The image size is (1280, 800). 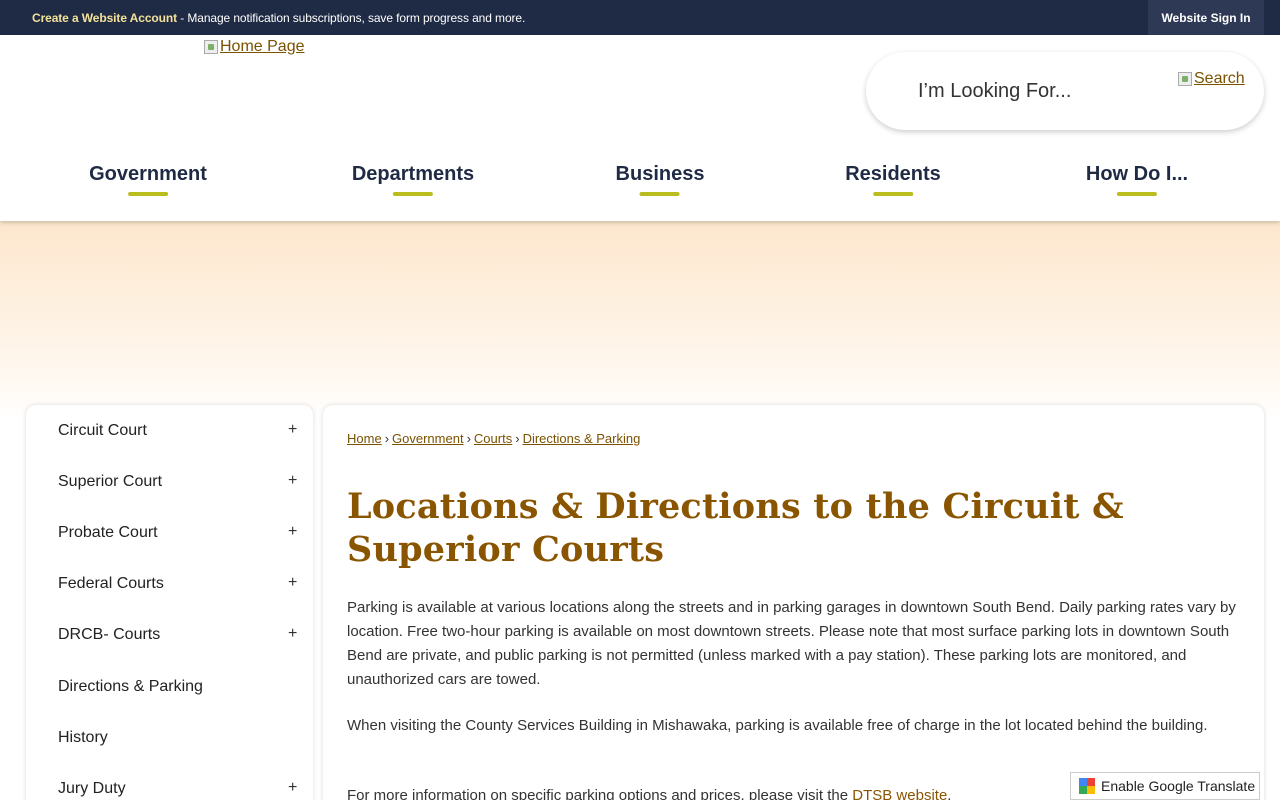 I want to click on search-button-alt: Search, so click(x=1219, y=78).